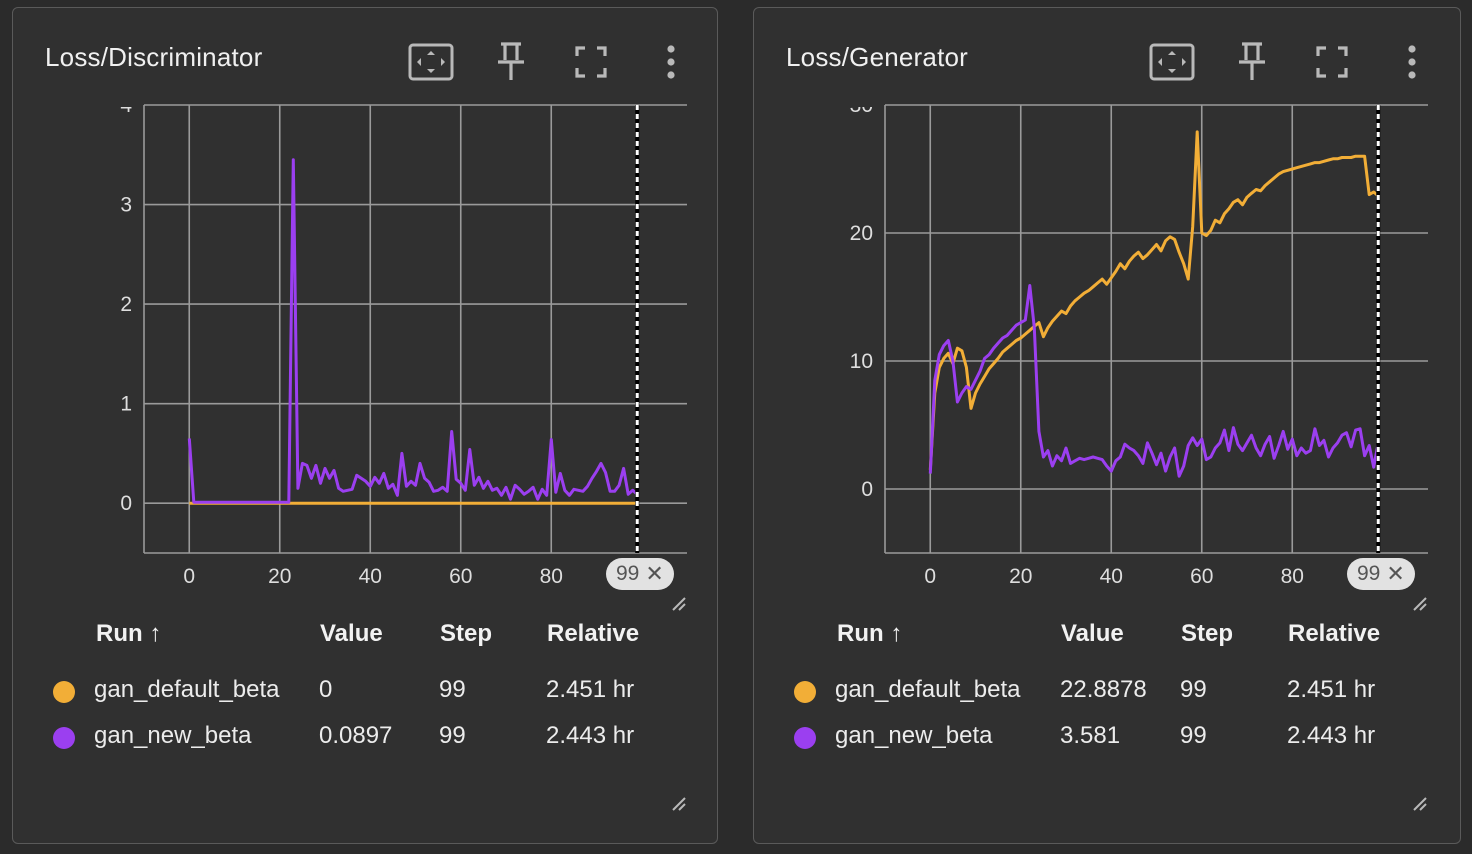 The height and width of the screenshot is (854, 1472). Describe the element at coordinates (1103, 689) in the screenshot. I see `run-value: 22.8878` at that location.